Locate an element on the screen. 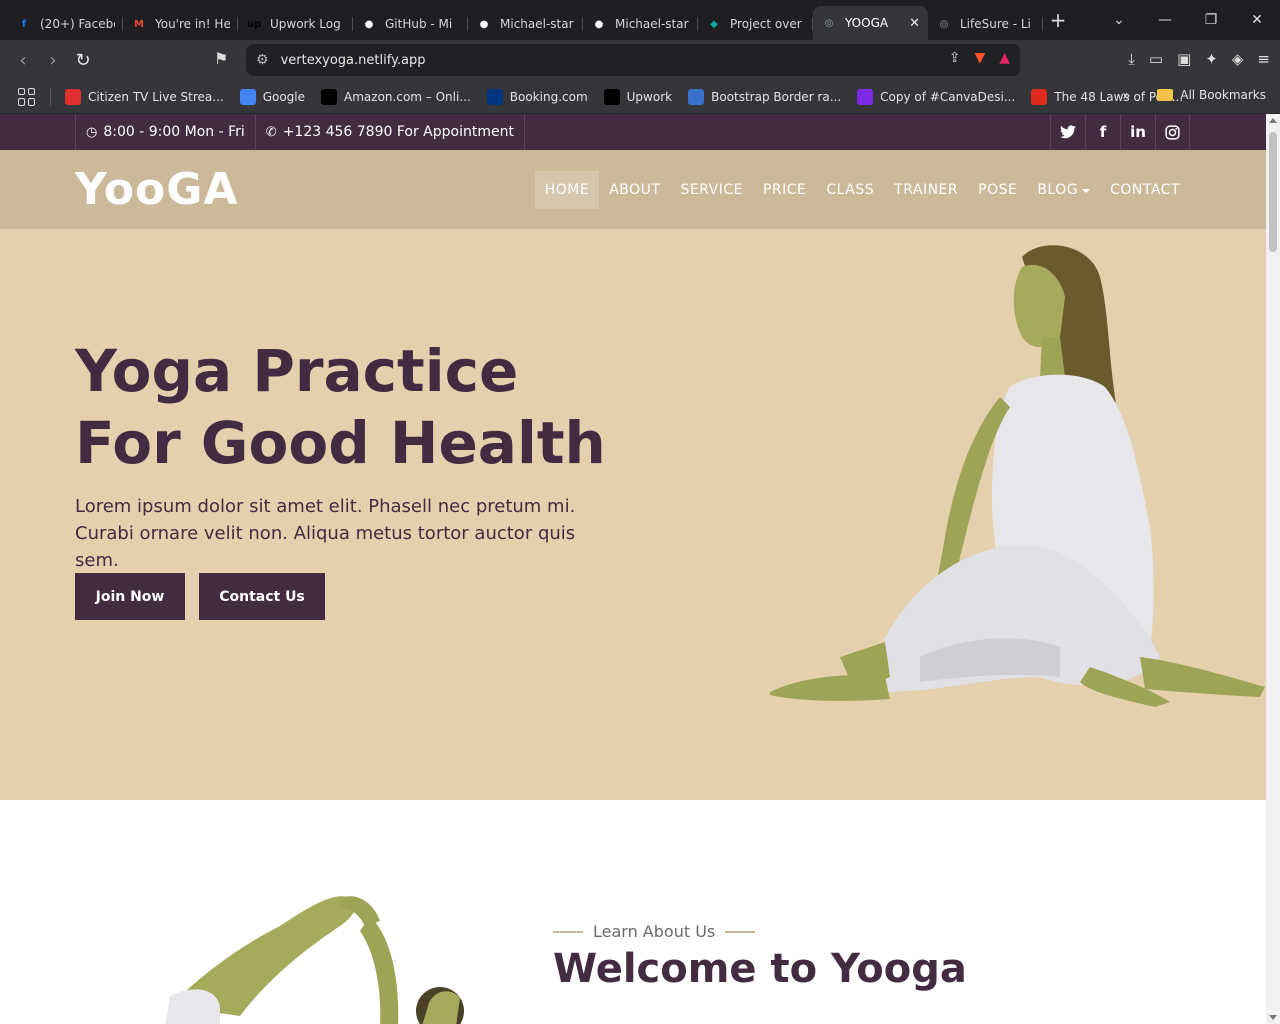 Image resolution: width=1280 pixels, height=1024 pixels. contact-us-button: Contact Us is located at coordinates (262, 596).